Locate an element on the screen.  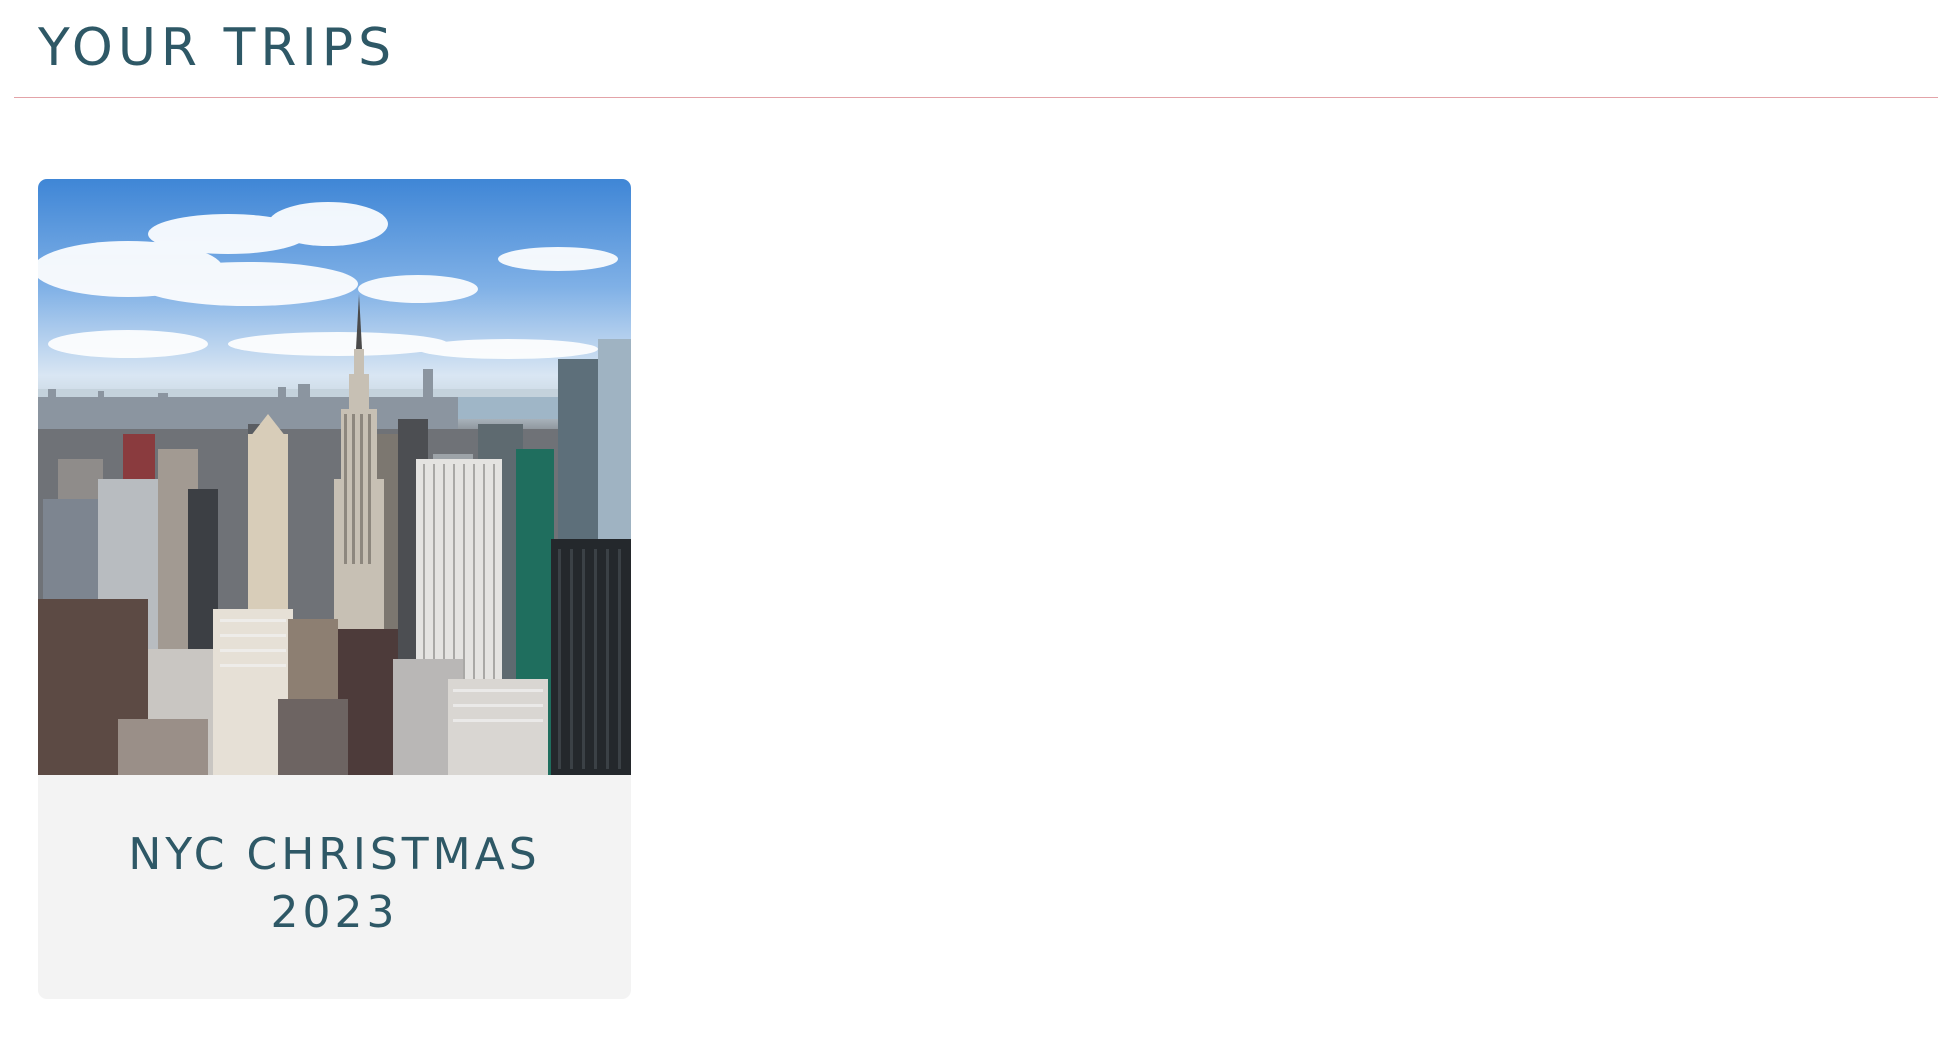
trip-title-line1: NYC CHRISTMAS is located at coordinates (334, 854).